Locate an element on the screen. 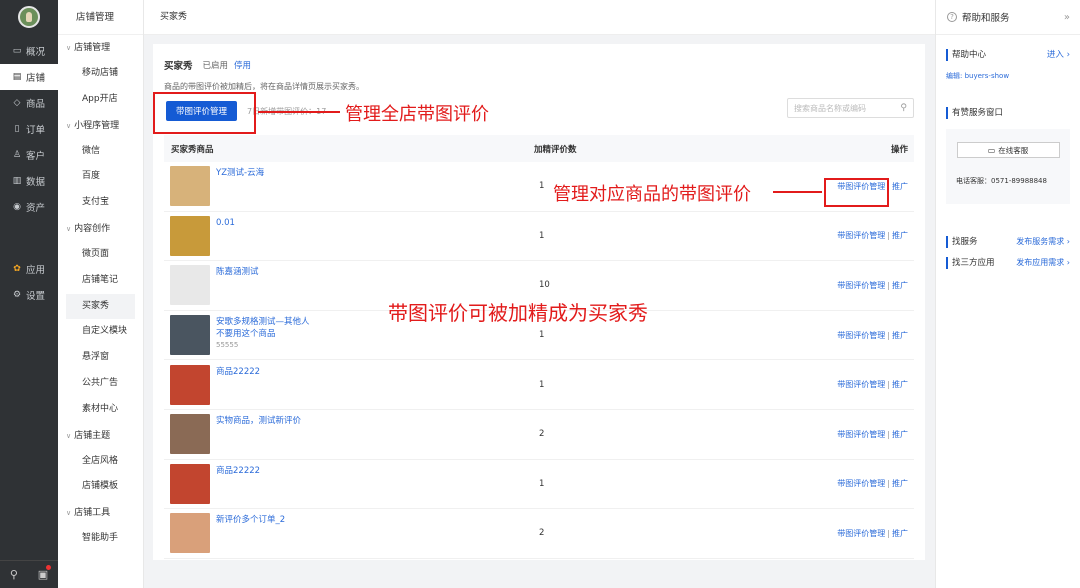 This screenshot has width=1080, height=588. product-name-link: 安歌多规格测试—其他人不要用这个商品 is located at coordinates (266, 328).